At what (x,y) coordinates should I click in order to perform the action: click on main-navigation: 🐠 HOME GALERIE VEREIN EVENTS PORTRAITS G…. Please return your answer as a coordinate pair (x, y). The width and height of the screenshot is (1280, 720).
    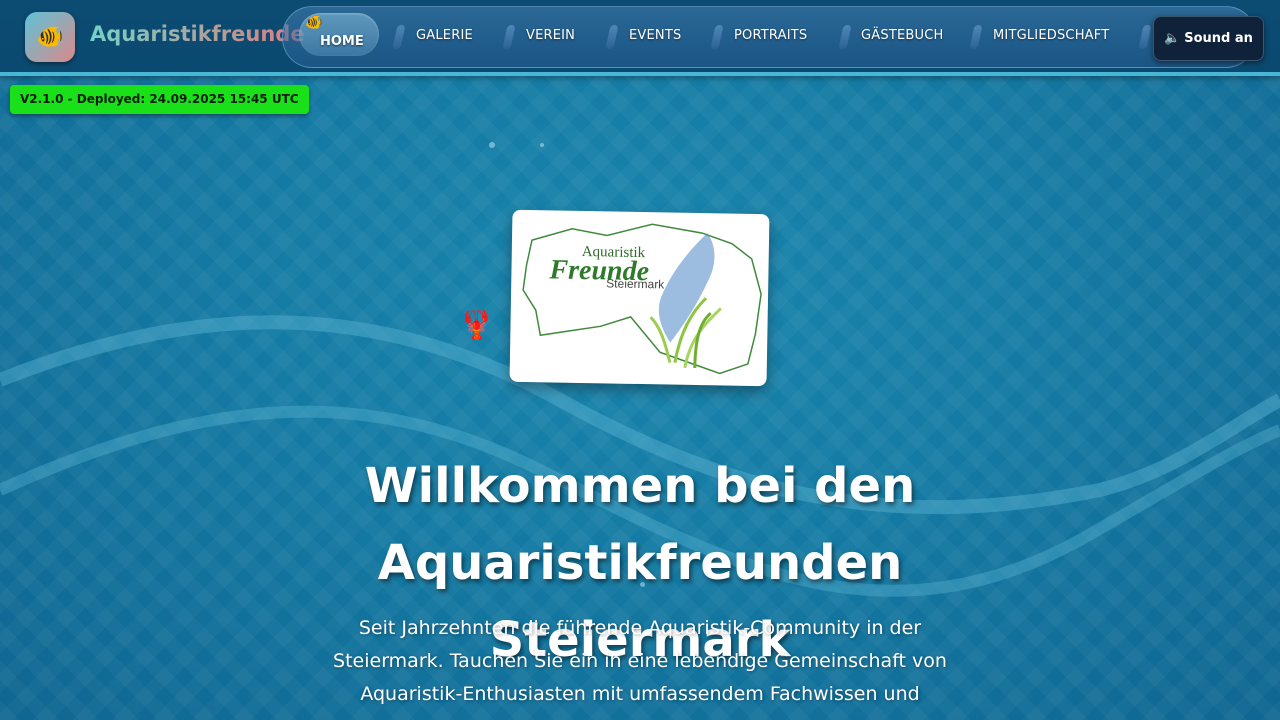
    Looking at the image, I should click on (769, 37).